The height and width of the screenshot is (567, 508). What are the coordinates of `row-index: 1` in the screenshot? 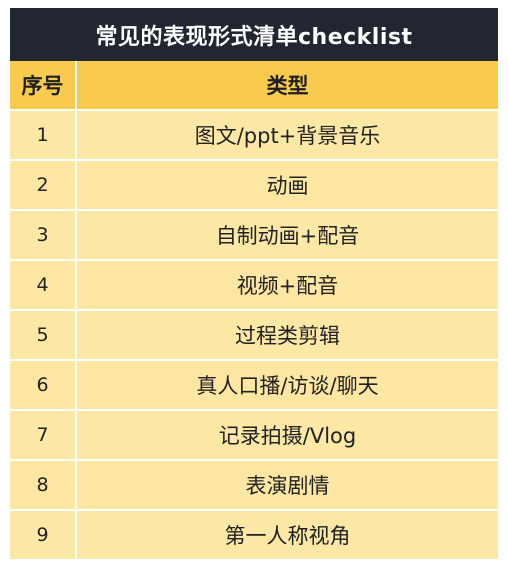 It's located at (43, 135).